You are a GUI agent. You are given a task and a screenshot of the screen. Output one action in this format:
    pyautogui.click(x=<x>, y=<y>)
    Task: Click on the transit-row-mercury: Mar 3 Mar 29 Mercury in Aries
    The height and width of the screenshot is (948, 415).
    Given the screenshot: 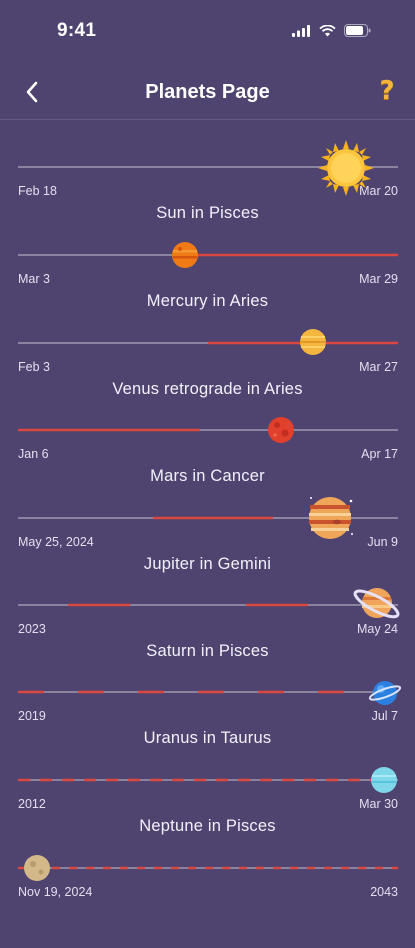 What is the action you would take?
    pyautogui.click(x=207, y=288)
    